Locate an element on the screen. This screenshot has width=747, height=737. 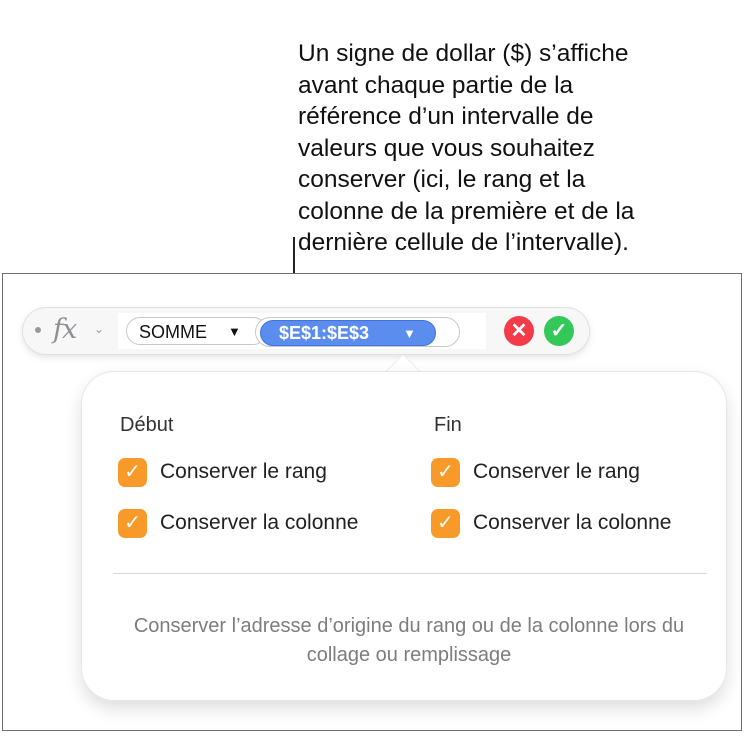
fx-chevron-down-icon: ⌄ is located at coordinates (99, 329).